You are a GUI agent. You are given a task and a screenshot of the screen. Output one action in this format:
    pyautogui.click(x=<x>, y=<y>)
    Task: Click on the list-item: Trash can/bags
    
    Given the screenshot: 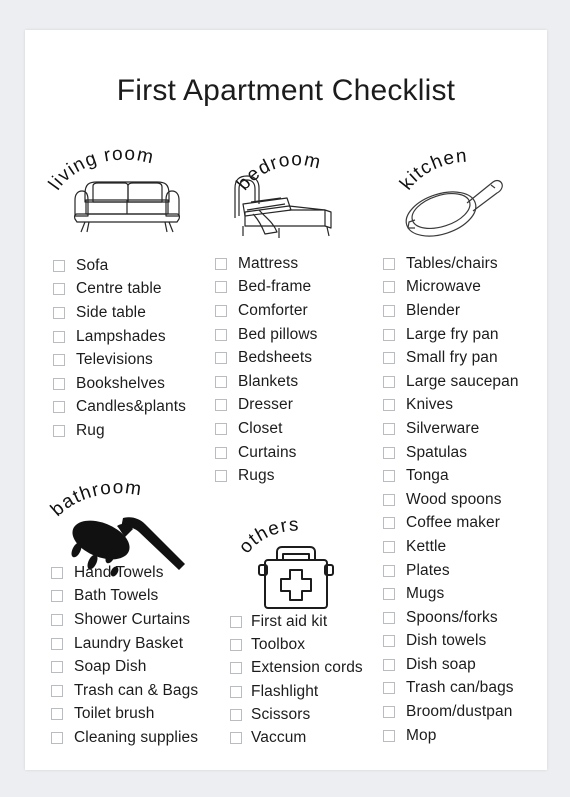 What is the action you would take?
    pyautogui.click(x=451, y=689)
    